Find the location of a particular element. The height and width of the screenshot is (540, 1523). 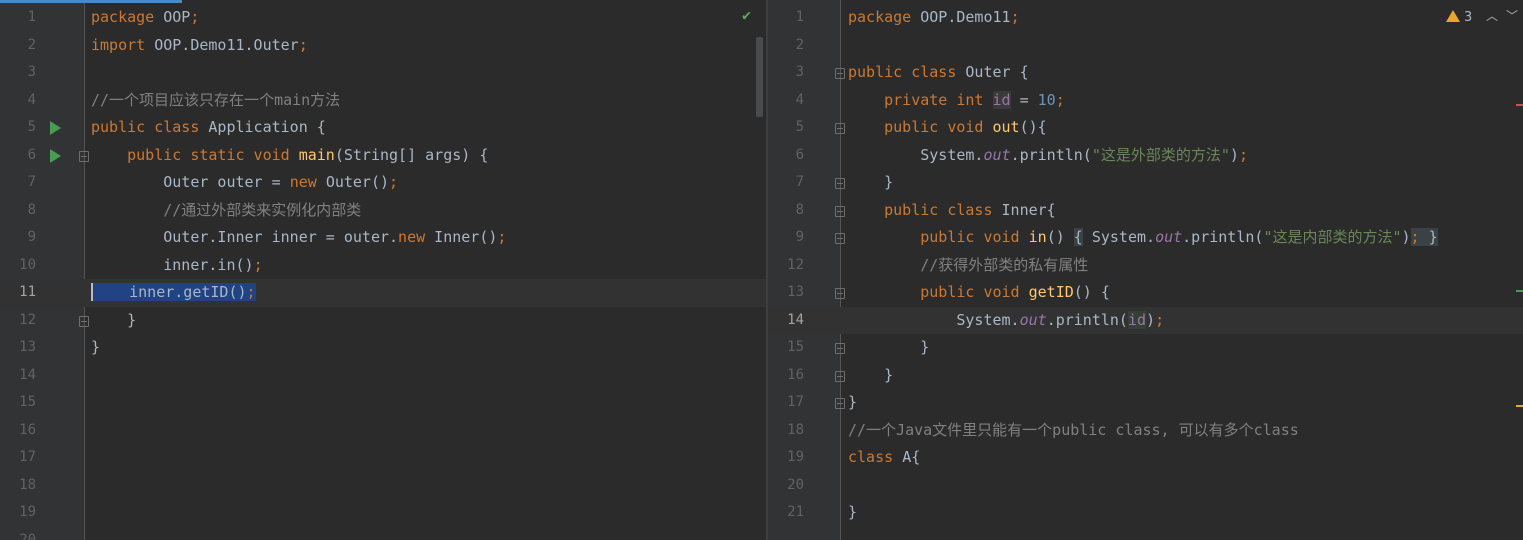

code-text: //获得外部类的私有属性 is located at coordinates (968, 266).